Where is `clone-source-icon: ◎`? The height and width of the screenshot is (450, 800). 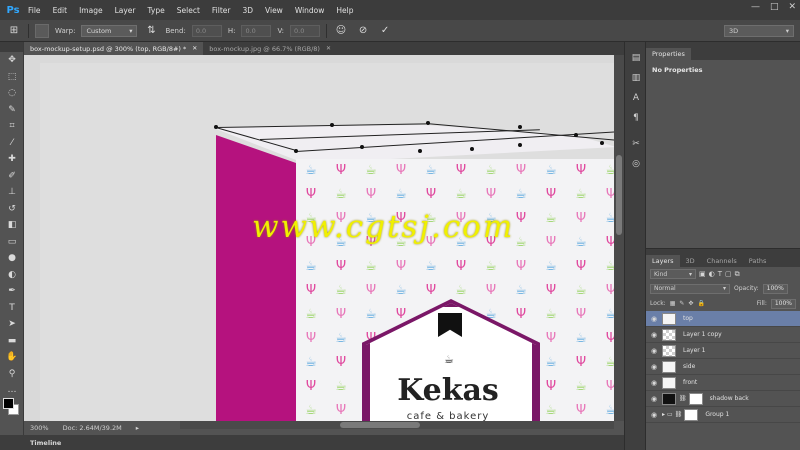 clone-source-icon: ◎ is located at coordinates (636, 164).